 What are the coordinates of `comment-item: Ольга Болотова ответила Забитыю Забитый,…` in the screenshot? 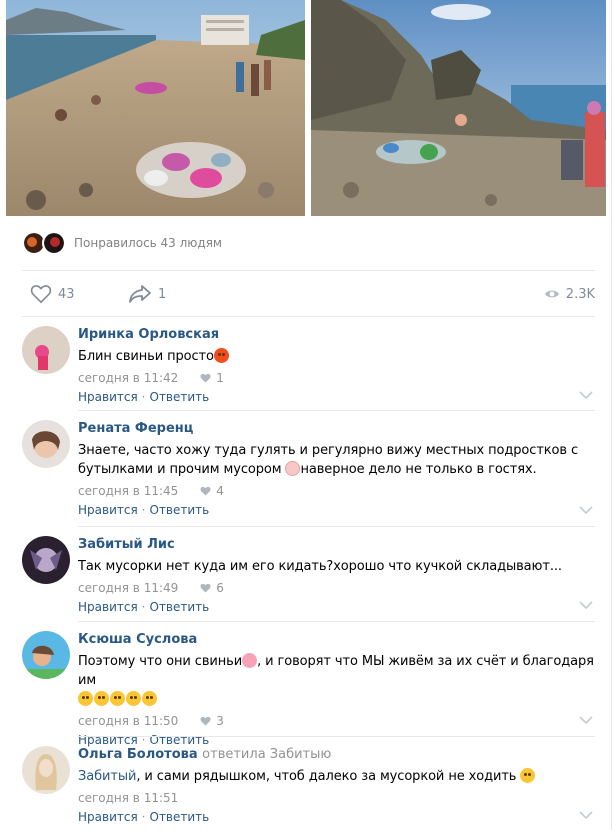 It's located at (308, 788).